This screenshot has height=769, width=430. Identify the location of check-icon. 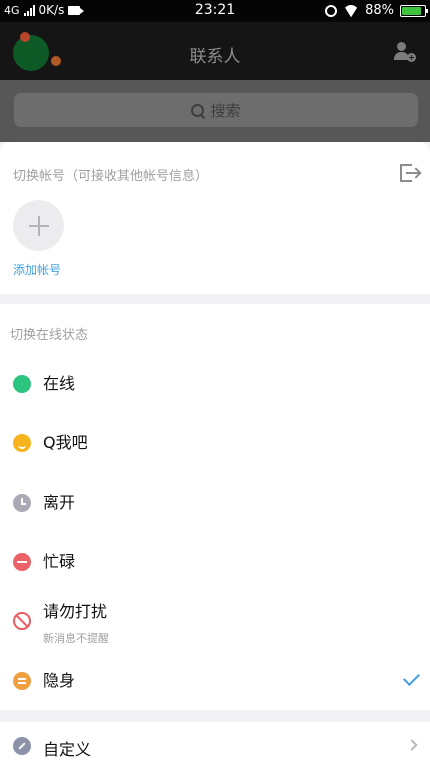
(411, 677).